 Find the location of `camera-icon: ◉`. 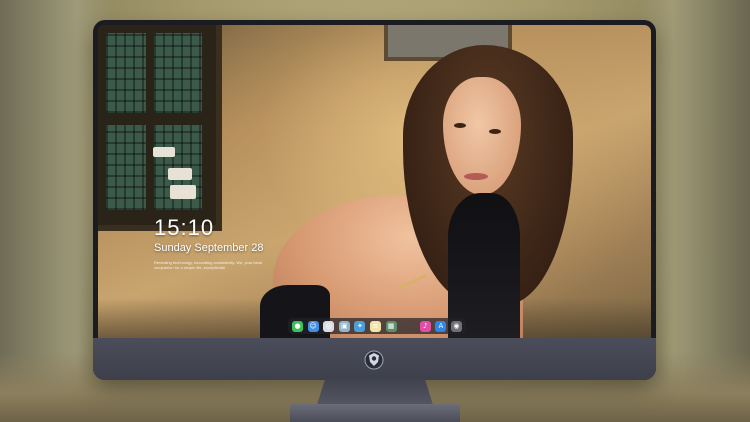

camera-icon: ◉ is located at coordinates (456, 326).